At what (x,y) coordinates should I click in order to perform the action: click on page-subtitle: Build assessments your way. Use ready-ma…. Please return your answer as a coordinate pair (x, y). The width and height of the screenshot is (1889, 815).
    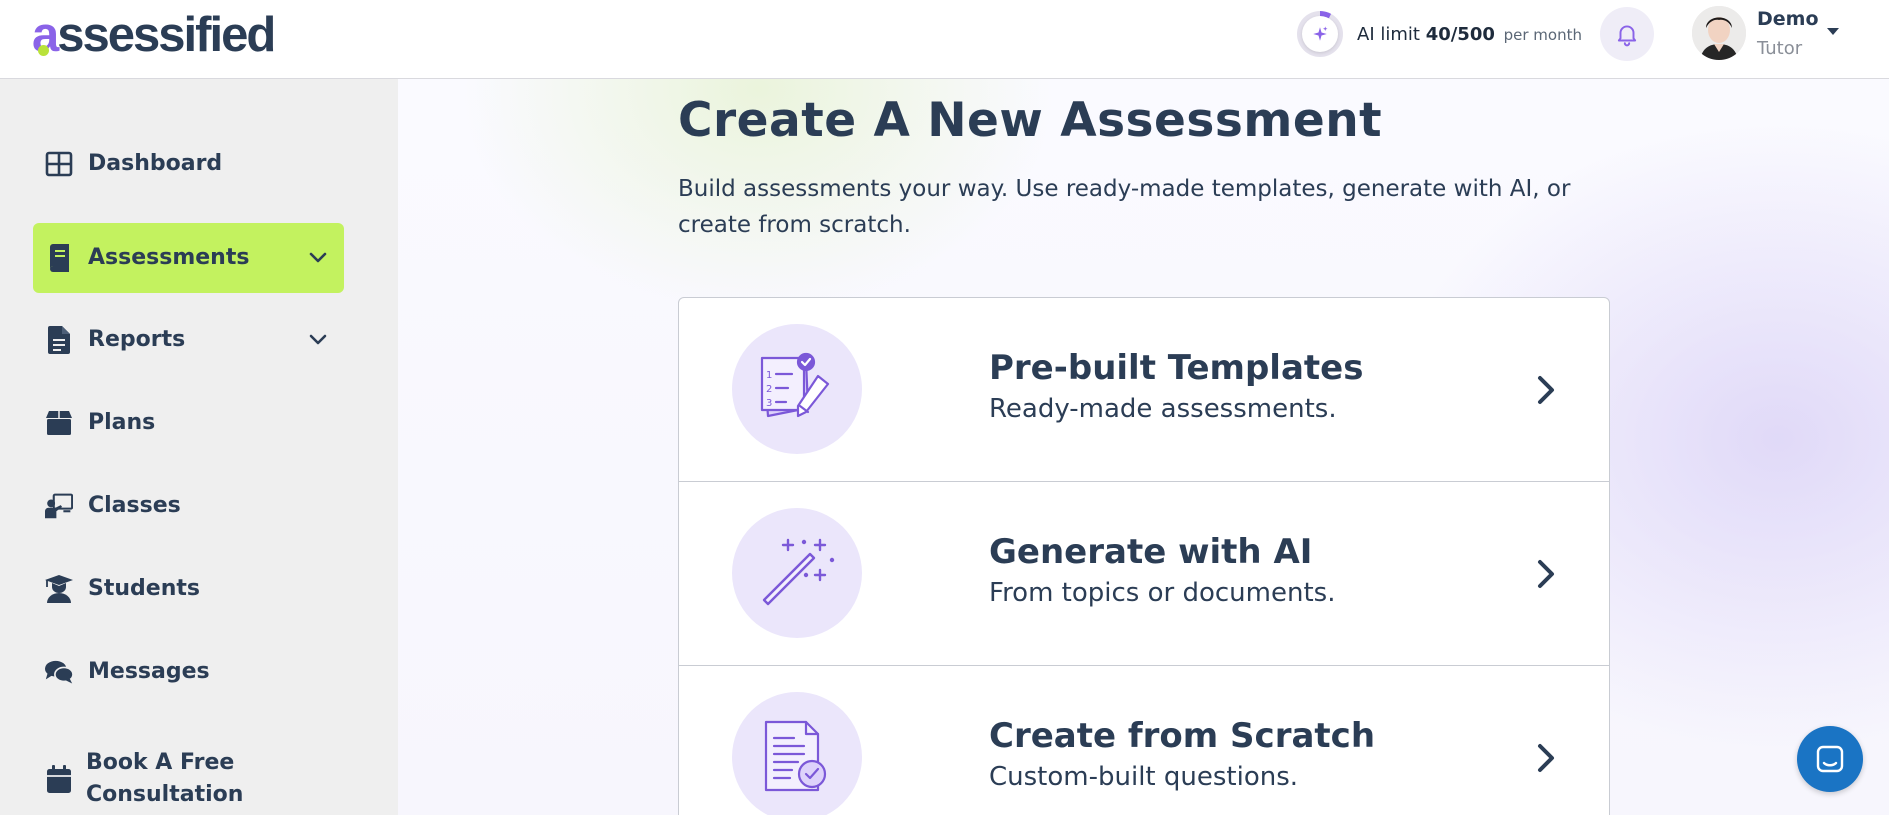
    Looking at the image, I should click on (1124, 207).